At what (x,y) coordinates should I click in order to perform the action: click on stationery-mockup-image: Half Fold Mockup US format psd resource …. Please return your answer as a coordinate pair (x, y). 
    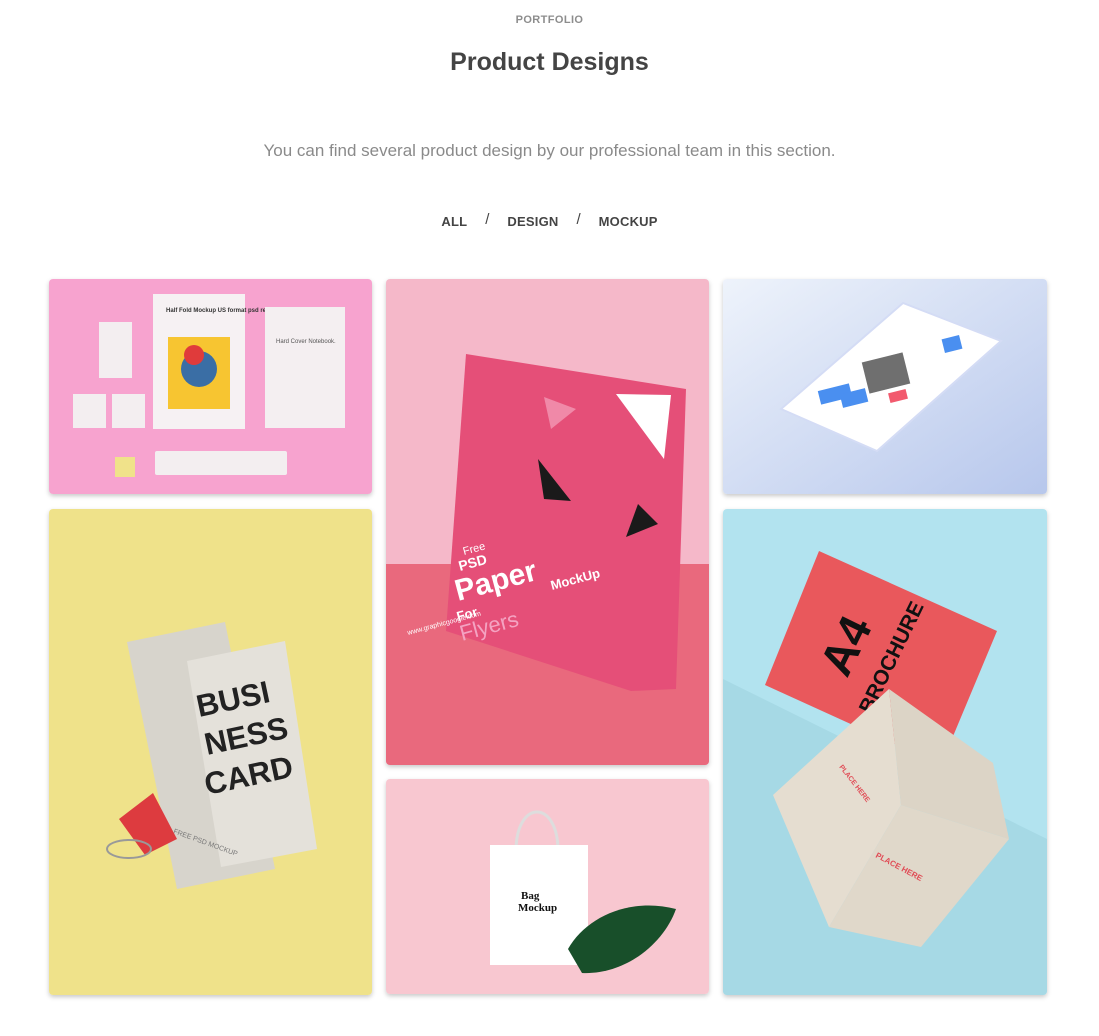
    Looking at the image, I should click on (210, 386).